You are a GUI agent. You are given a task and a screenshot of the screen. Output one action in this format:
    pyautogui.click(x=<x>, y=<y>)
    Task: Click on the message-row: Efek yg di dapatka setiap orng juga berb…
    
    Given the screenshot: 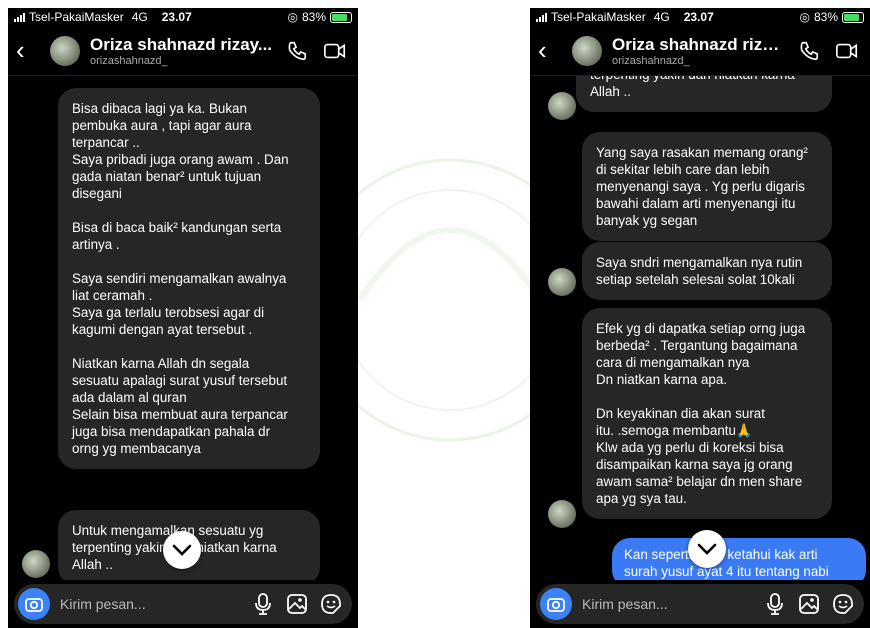 What is the action you would take?
    pyautogui.click(x=707, y=413)
    